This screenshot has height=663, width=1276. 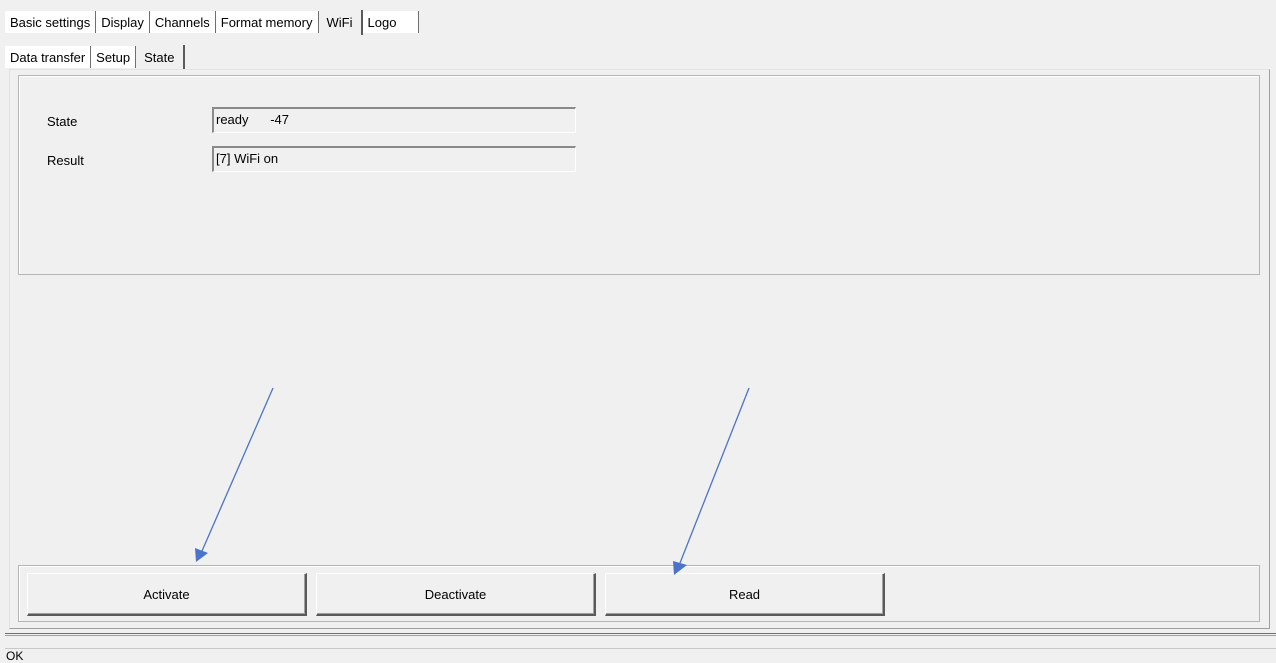 What do you see at coordinates (456, 594) in the screenshot?
I see `deactivate-button: Deactivate` at bounding box center [456, 594].